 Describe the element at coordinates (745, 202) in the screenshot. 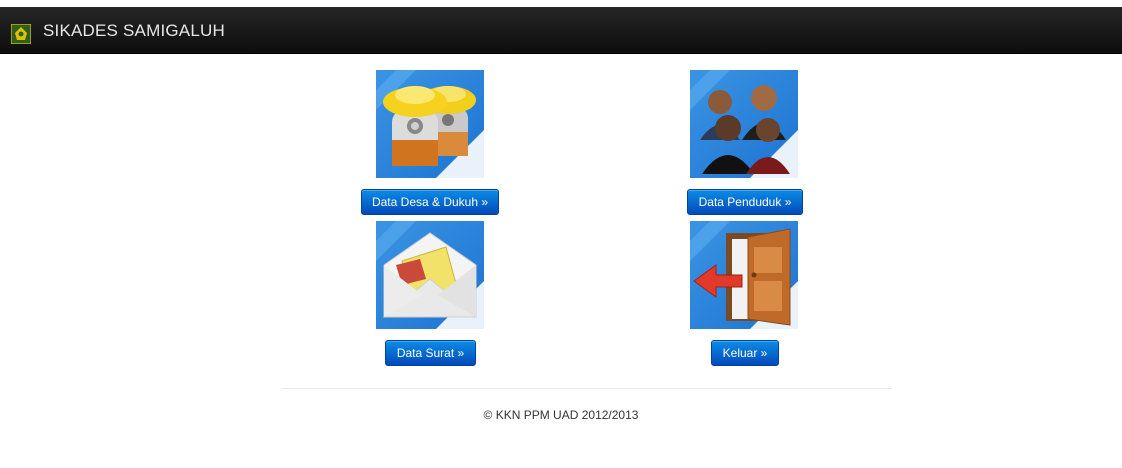

I see `data-penduduk-button: Data Penduduk »` at that location.